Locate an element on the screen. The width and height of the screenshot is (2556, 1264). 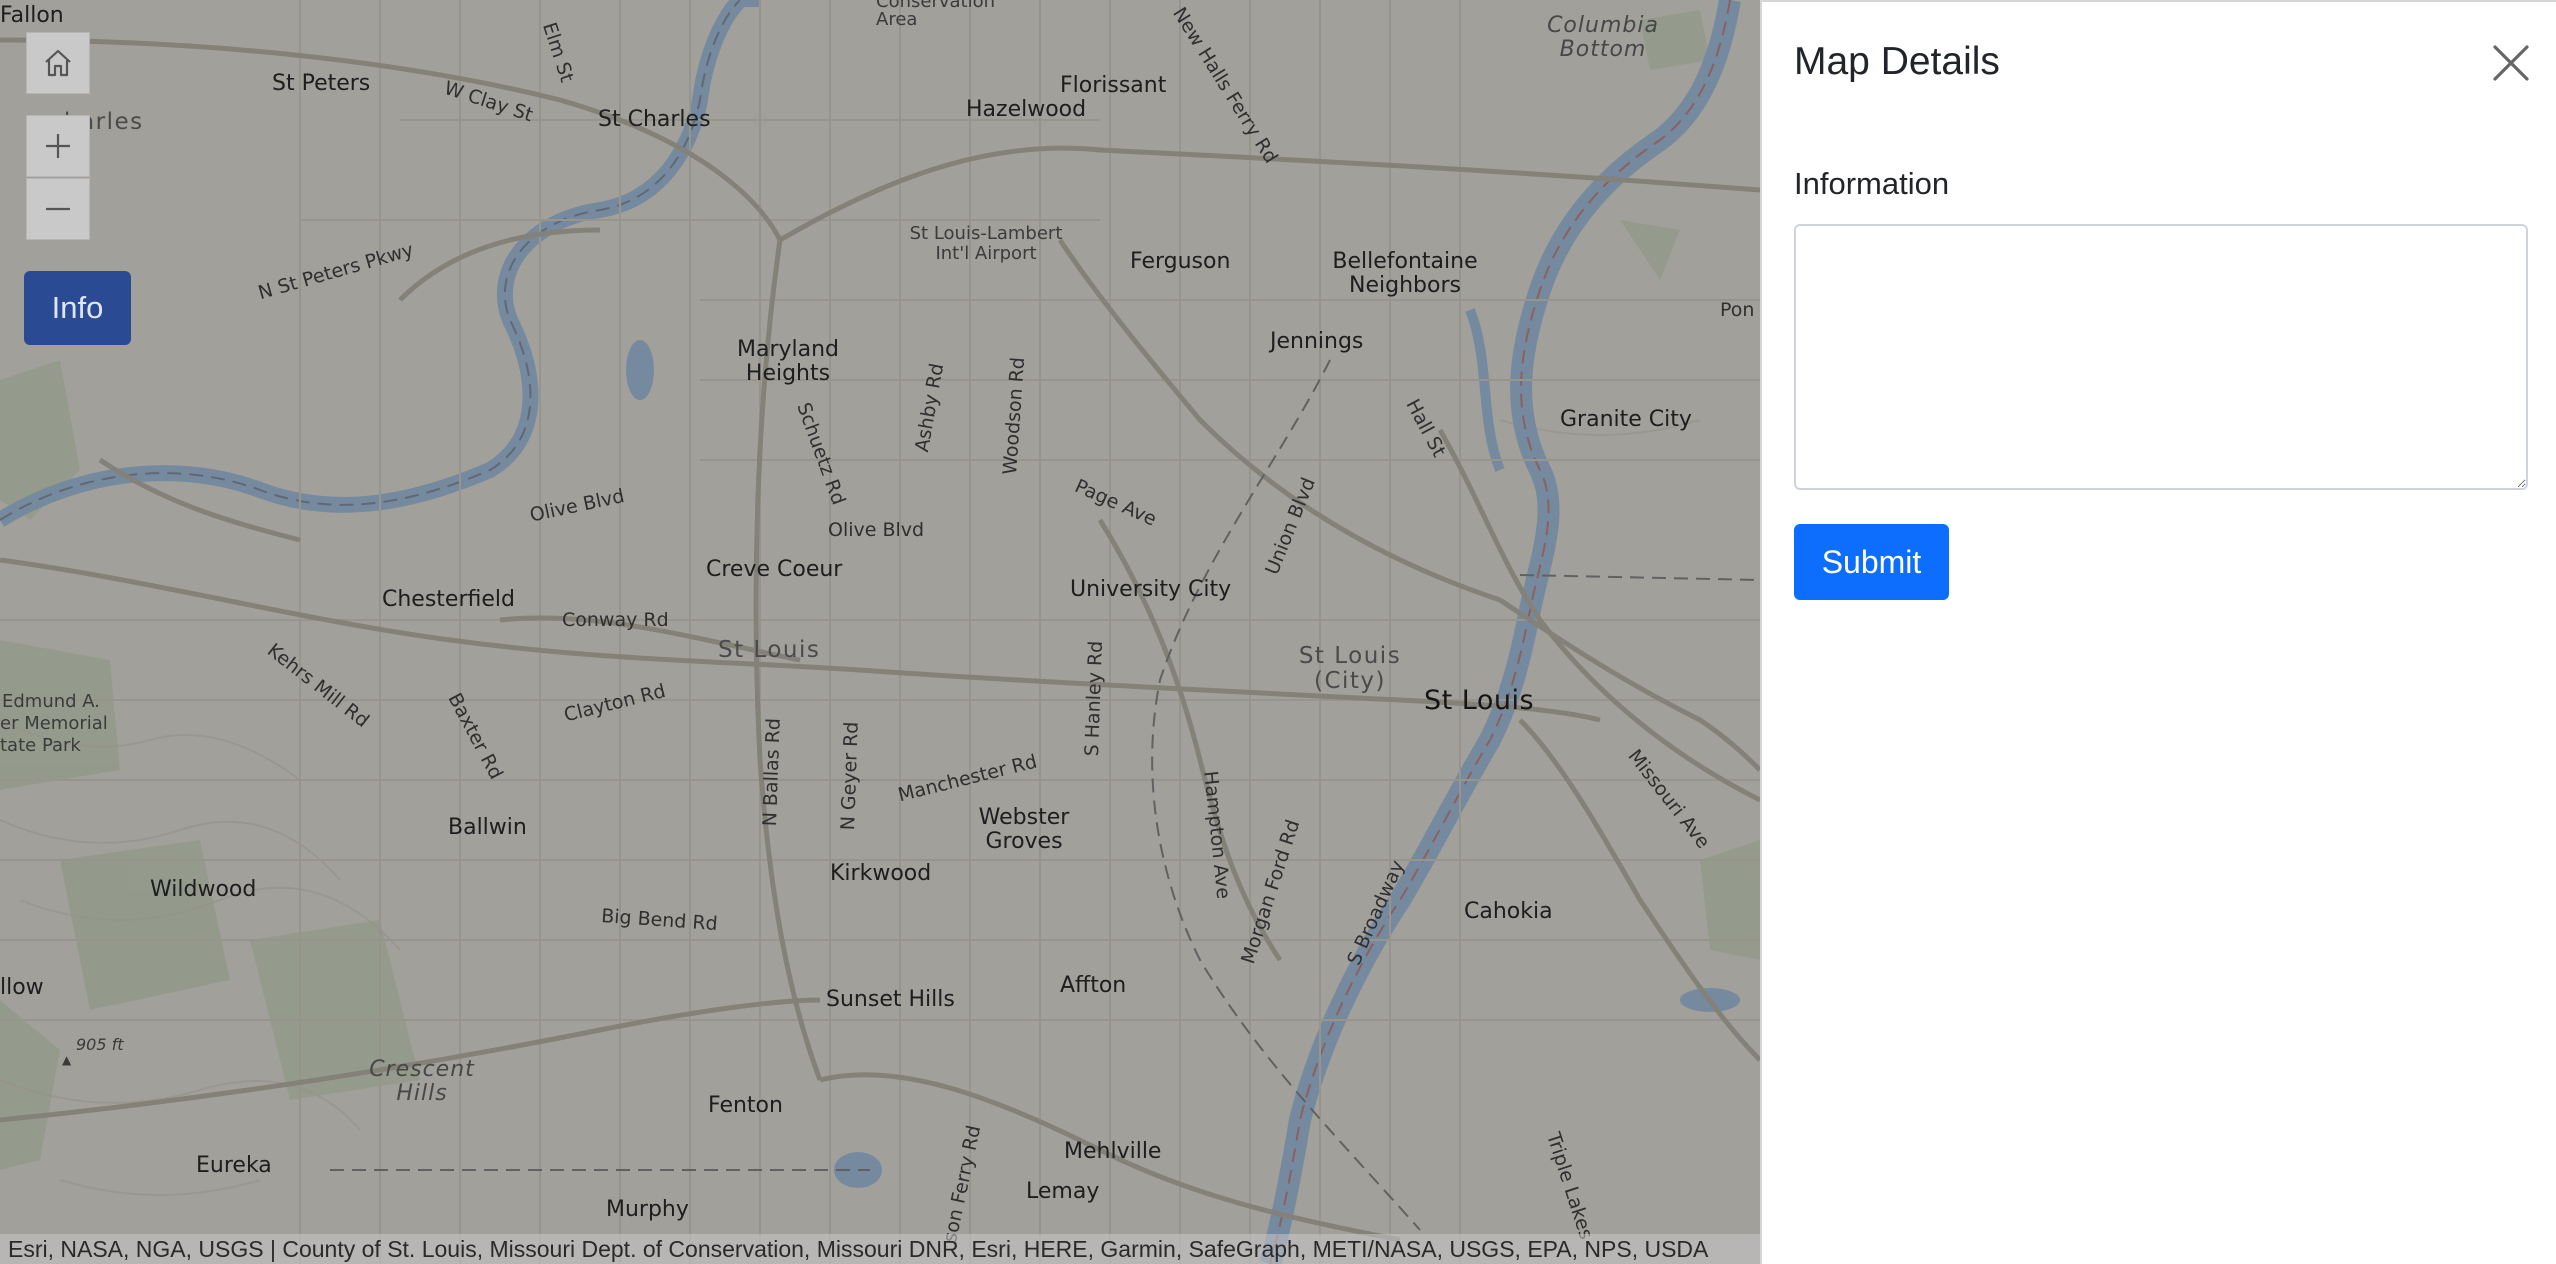
map-label-cahokia: Cahokia is located at coordinates (1508, 911).